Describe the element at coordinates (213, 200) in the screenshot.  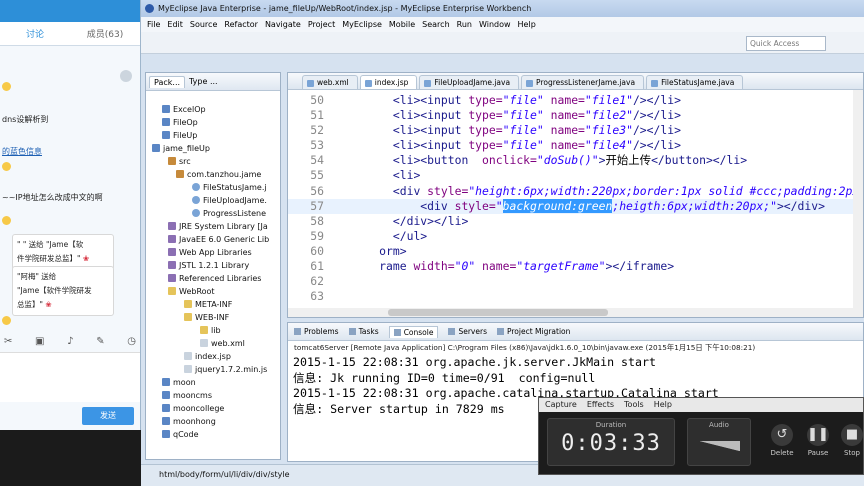
I see `tree-item: FileUploadJame.` at that location.